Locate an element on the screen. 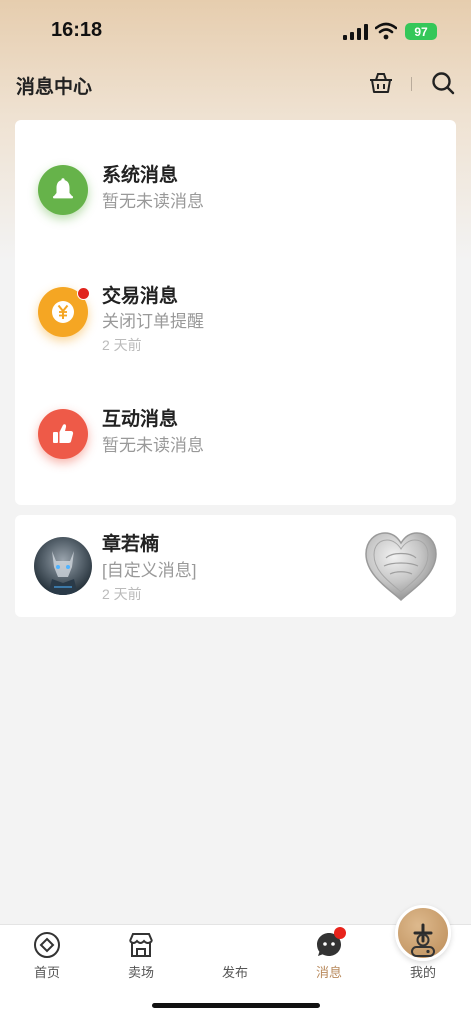 Image resolution: width=471 pixels, height=1024 pixels. profile-icon is located at coordinates (423, 945).